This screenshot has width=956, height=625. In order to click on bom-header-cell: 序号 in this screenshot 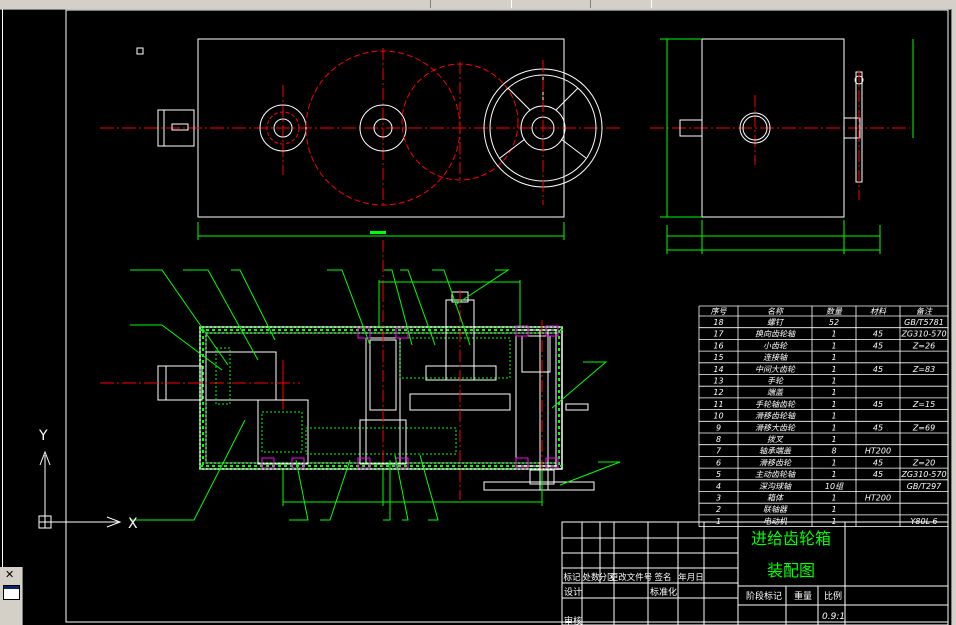, I will do `click(719, 311)`.